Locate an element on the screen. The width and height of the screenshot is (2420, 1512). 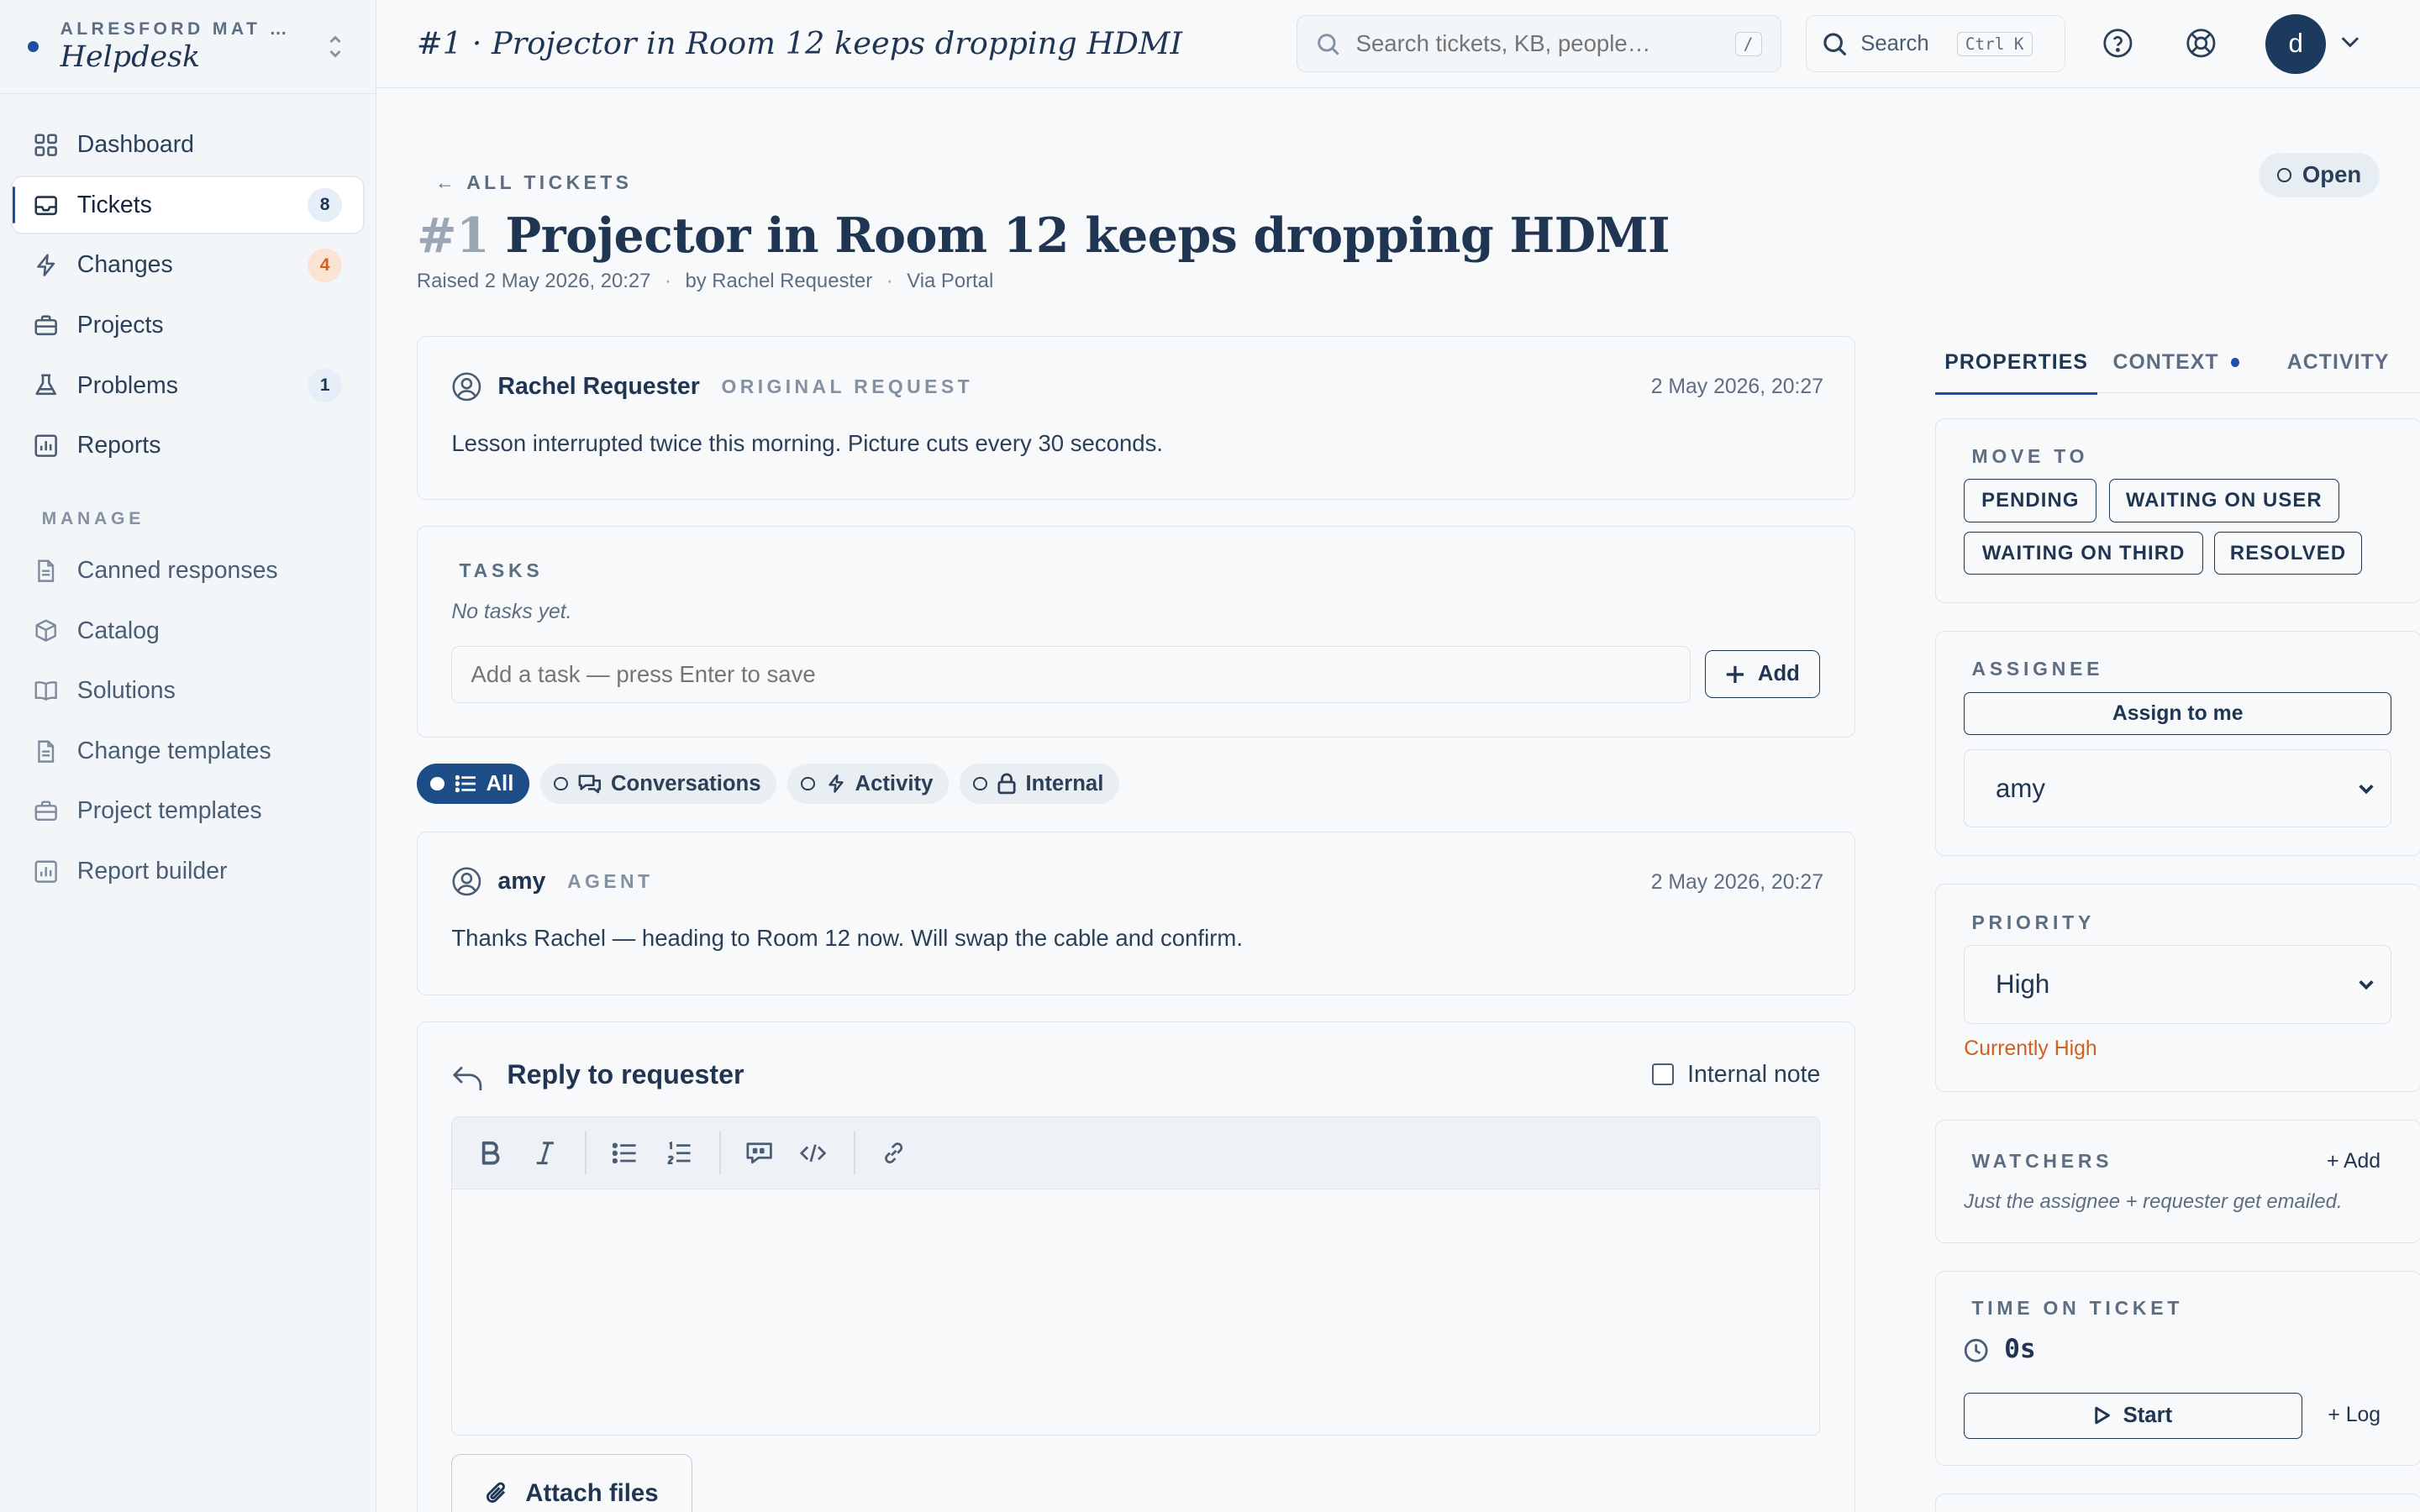
nav-label: Projects is located at coordinates (120, 325).